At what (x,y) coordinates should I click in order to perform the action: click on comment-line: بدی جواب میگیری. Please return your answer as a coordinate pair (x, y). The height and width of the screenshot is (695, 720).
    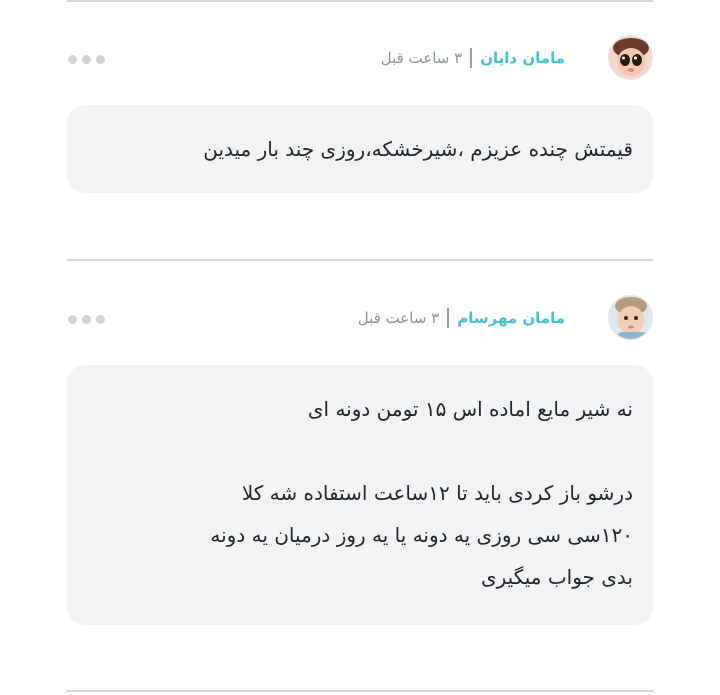
    Looking at the image, I should click on (556, 577).